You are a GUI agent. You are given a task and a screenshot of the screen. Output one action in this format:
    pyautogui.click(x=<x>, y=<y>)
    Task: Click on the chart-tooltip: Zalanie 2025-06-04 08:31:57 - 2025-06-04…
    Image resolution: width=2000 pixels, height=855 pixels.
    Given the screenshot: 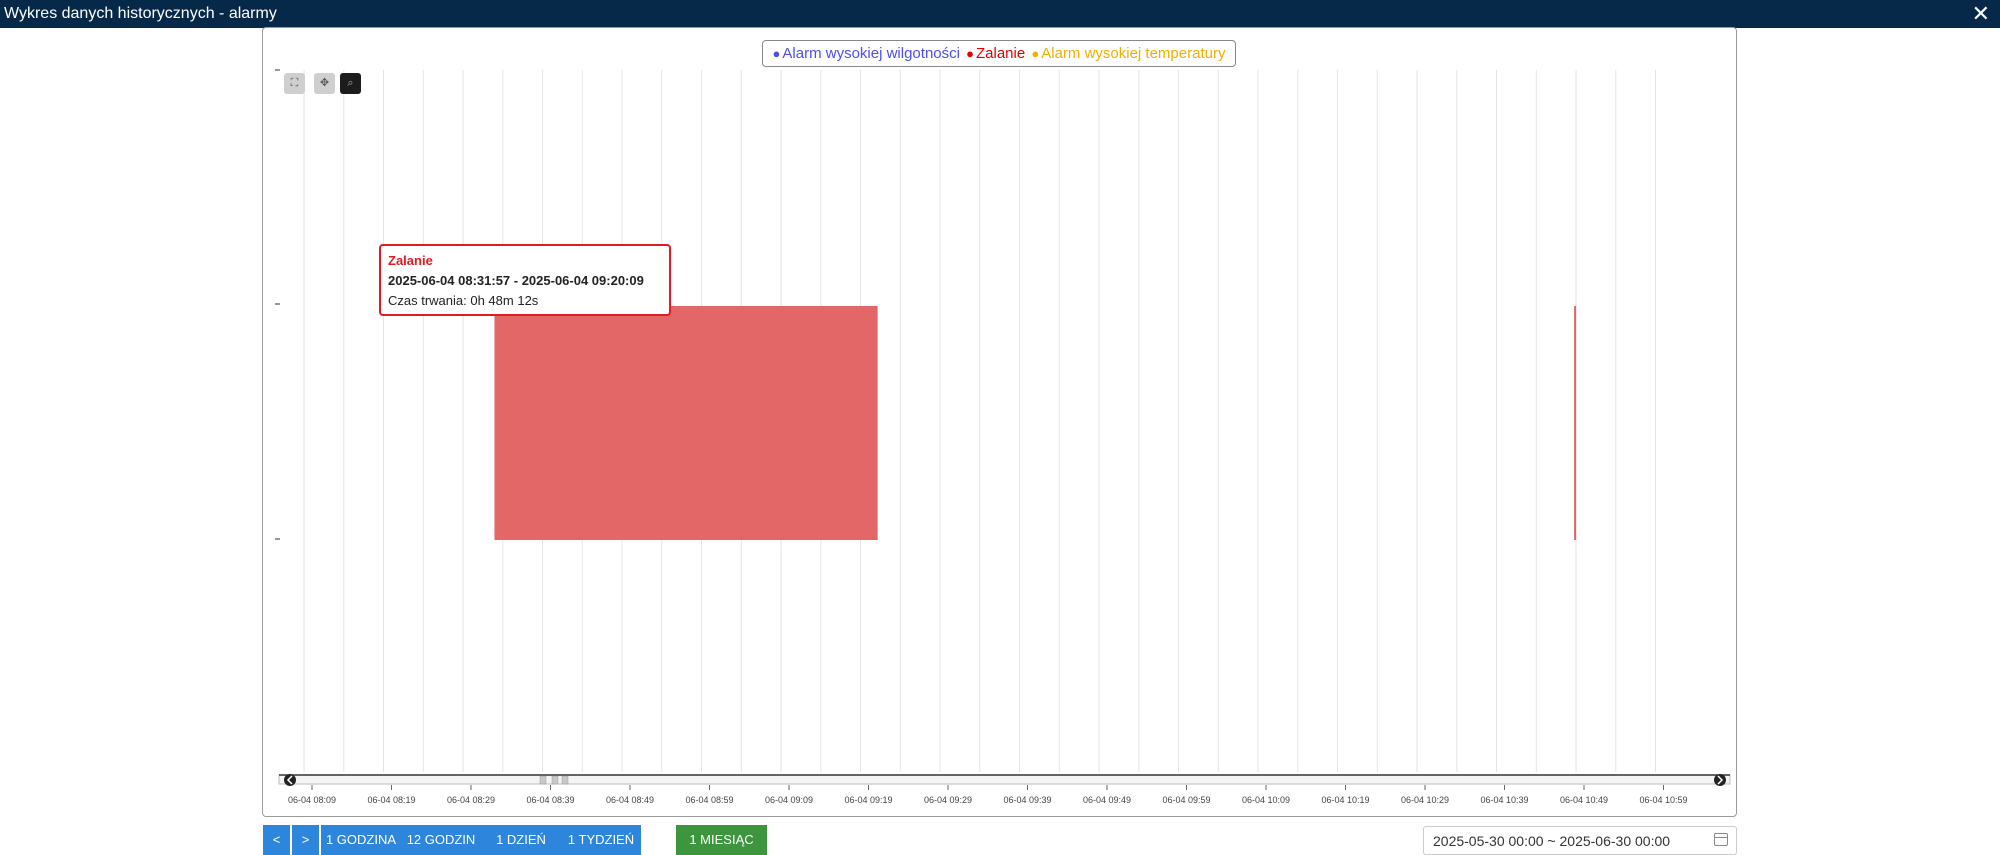 What is the action you would take?
    pyautogui.click(x=525, y=280)
    